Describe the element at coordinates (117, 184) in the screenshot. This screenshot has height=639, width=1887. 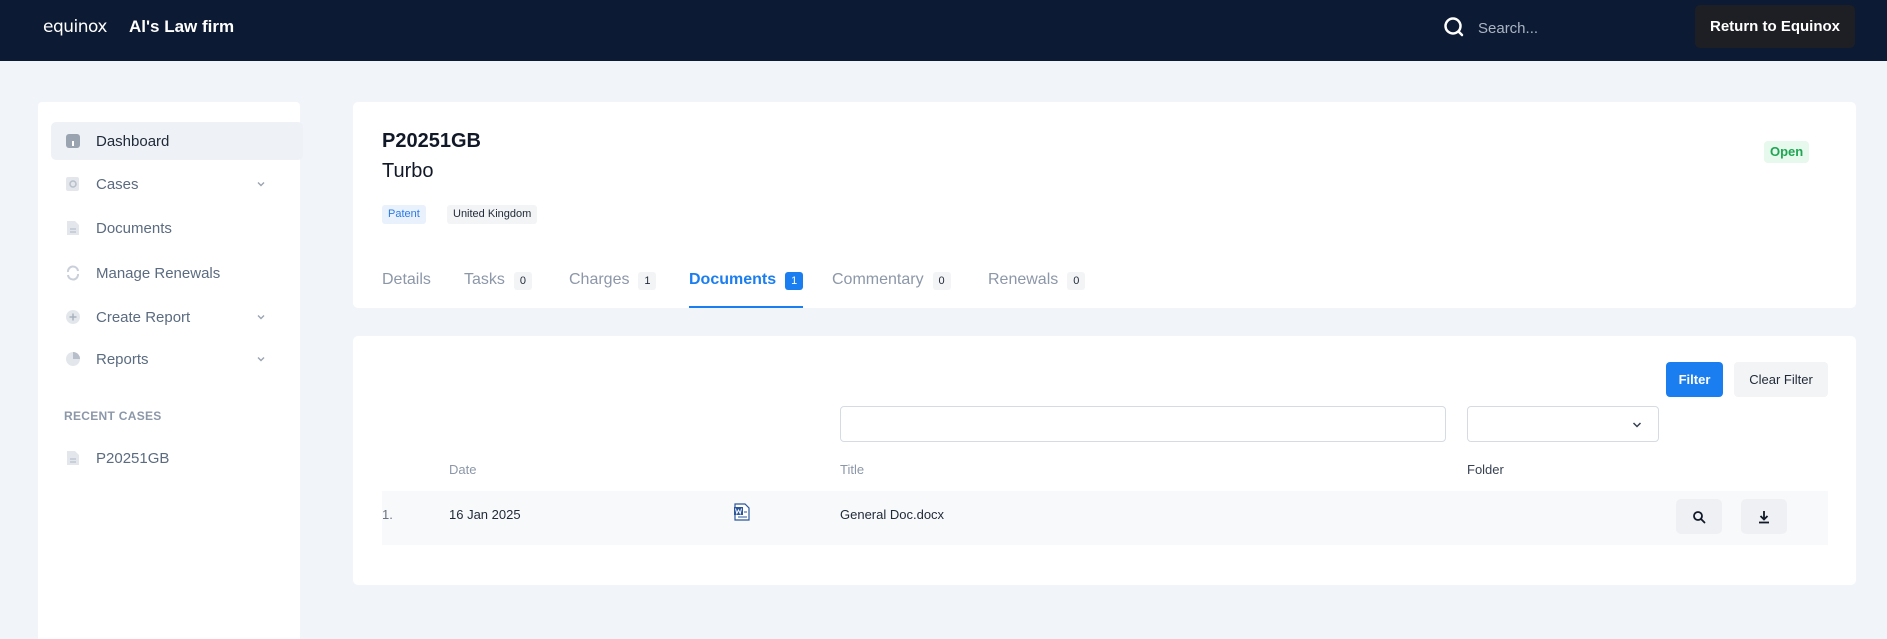
I see `sidebar-item-label: Cases` at that location.